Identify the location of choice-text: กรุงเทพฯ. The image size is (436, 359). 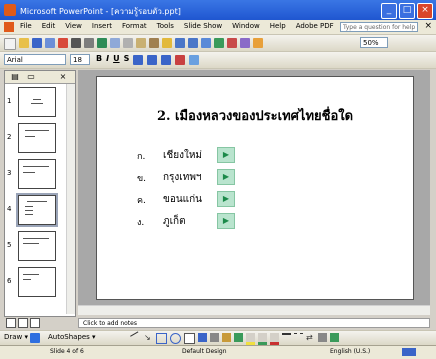
(182, 177).